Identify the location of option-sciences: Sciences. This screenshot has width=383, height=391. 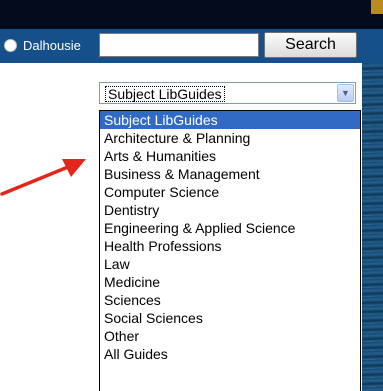
(230, 300).